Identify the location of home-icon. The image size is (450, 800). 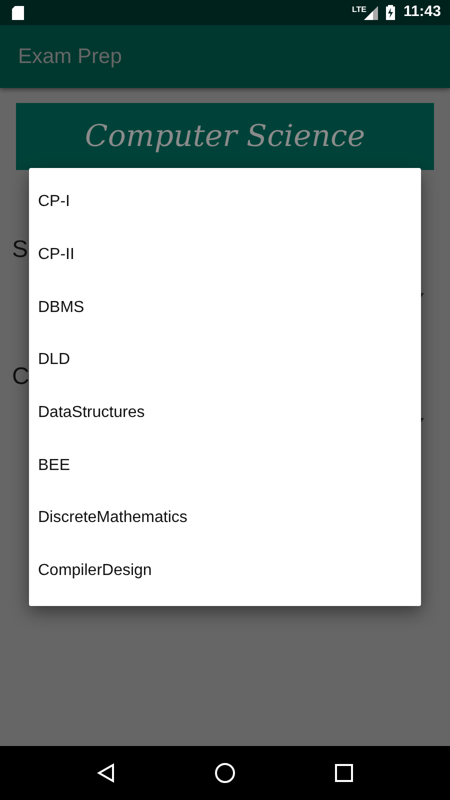
(225, 773).